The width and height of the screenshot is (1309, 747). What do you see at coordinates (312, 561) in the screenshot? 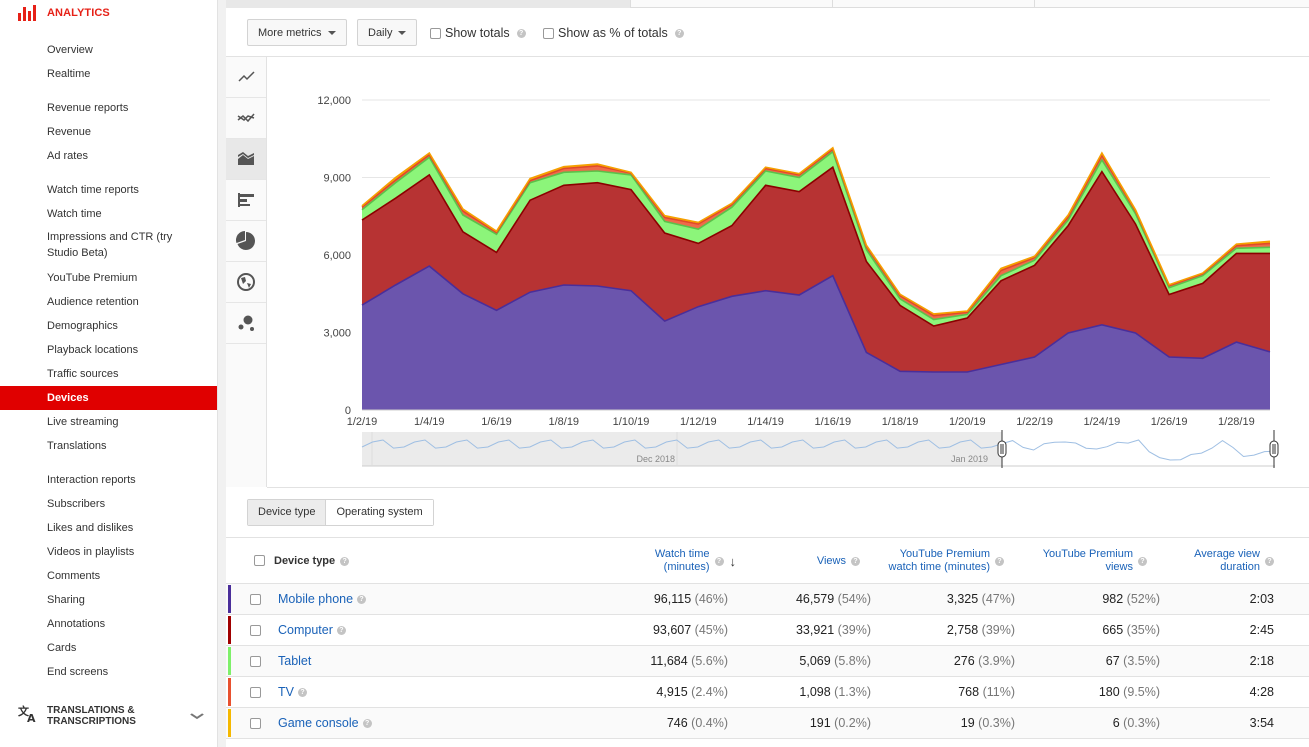
I see `column-header-device-type: Device type?` at bounding box center [312, 561].